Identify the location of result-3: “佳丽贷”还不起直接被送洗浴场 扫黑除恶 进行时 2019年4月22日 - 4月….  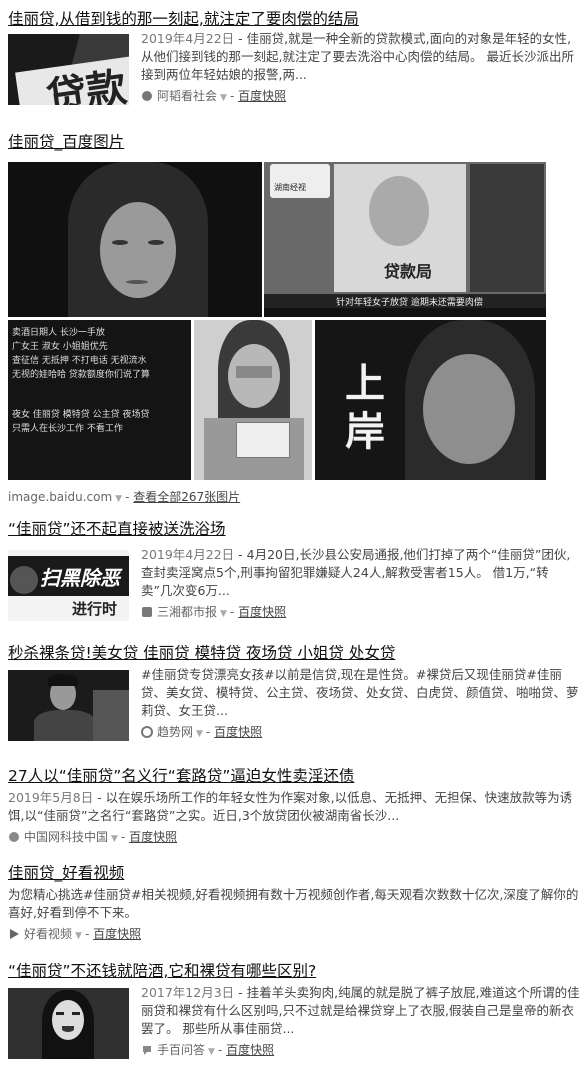
(294, 570).